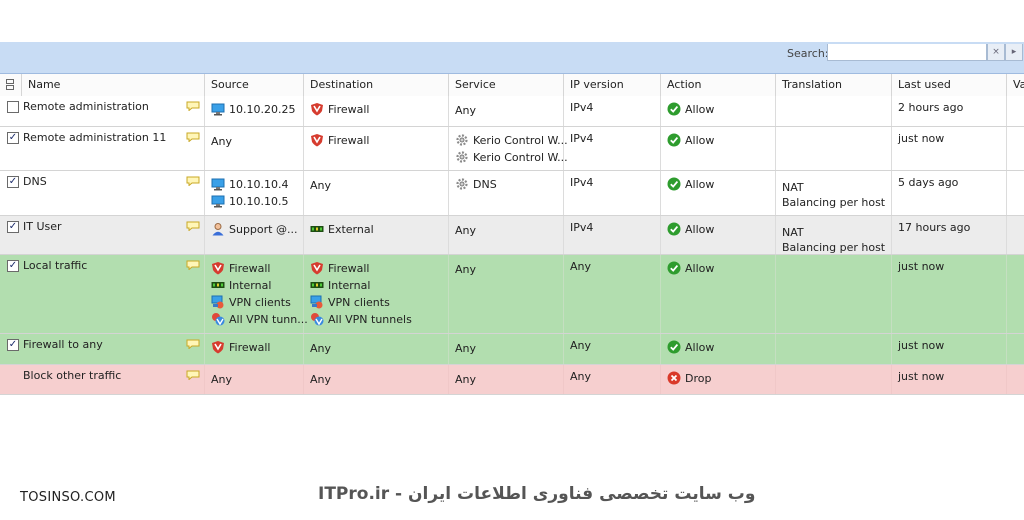 This screenshot has height=520, width=1024. I want to click on source-item: 10.10.10.4, so click(249, 184).